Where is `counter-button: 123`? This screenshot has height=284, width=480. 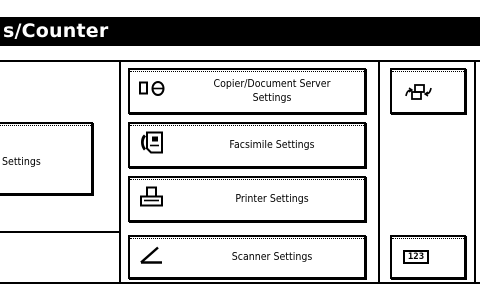
counter-button: 123 is located at coordinates (428, 257).